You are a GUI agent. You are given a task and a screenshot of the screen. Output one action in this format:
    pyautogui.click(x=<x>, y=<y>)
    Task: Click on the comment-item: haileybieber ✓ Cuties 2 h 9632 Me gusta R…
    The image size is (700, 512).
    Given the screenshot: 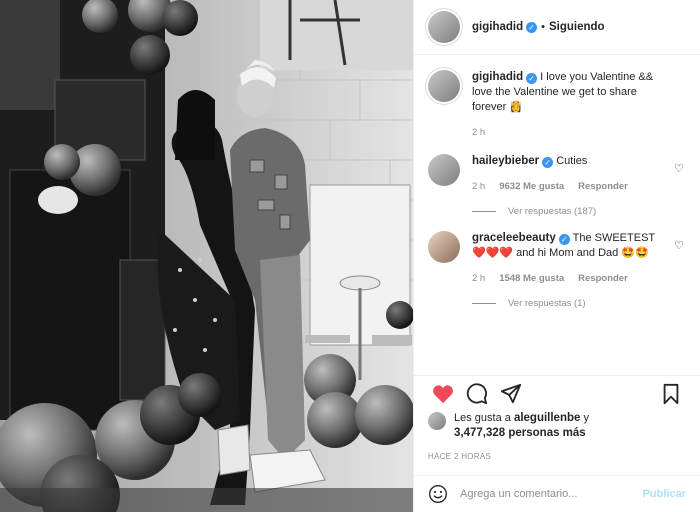 What is the action you would take?
    pyautogui.click(x=557, y=174)
    